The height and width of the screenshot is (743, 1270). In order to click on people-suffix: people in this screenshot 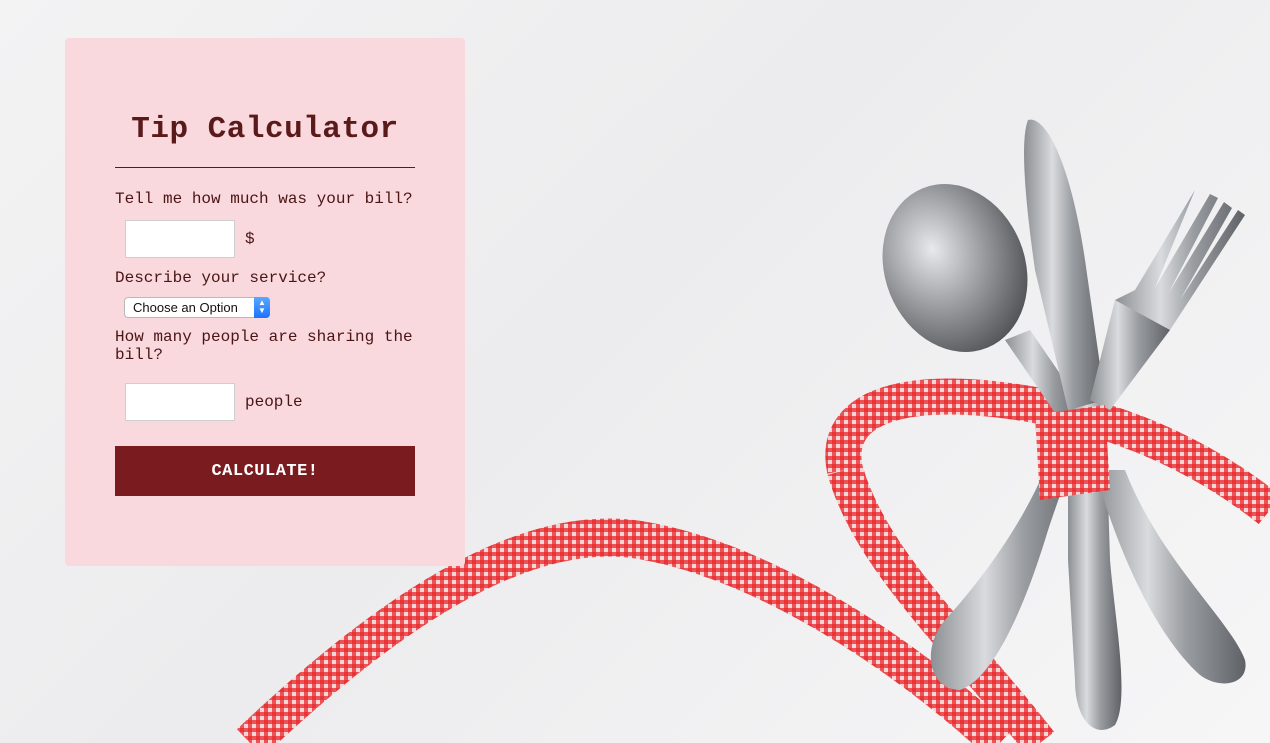, I will do `click(274, 402)`.